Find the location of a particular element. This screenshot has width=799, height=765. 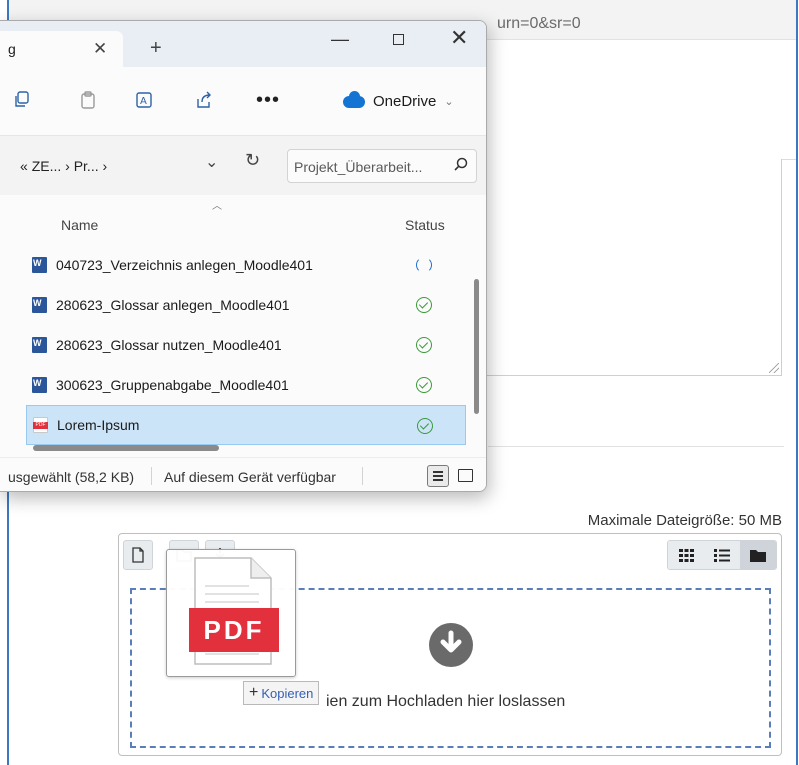

explorer-tab: g ✕ is located at coordinates (61, 49).